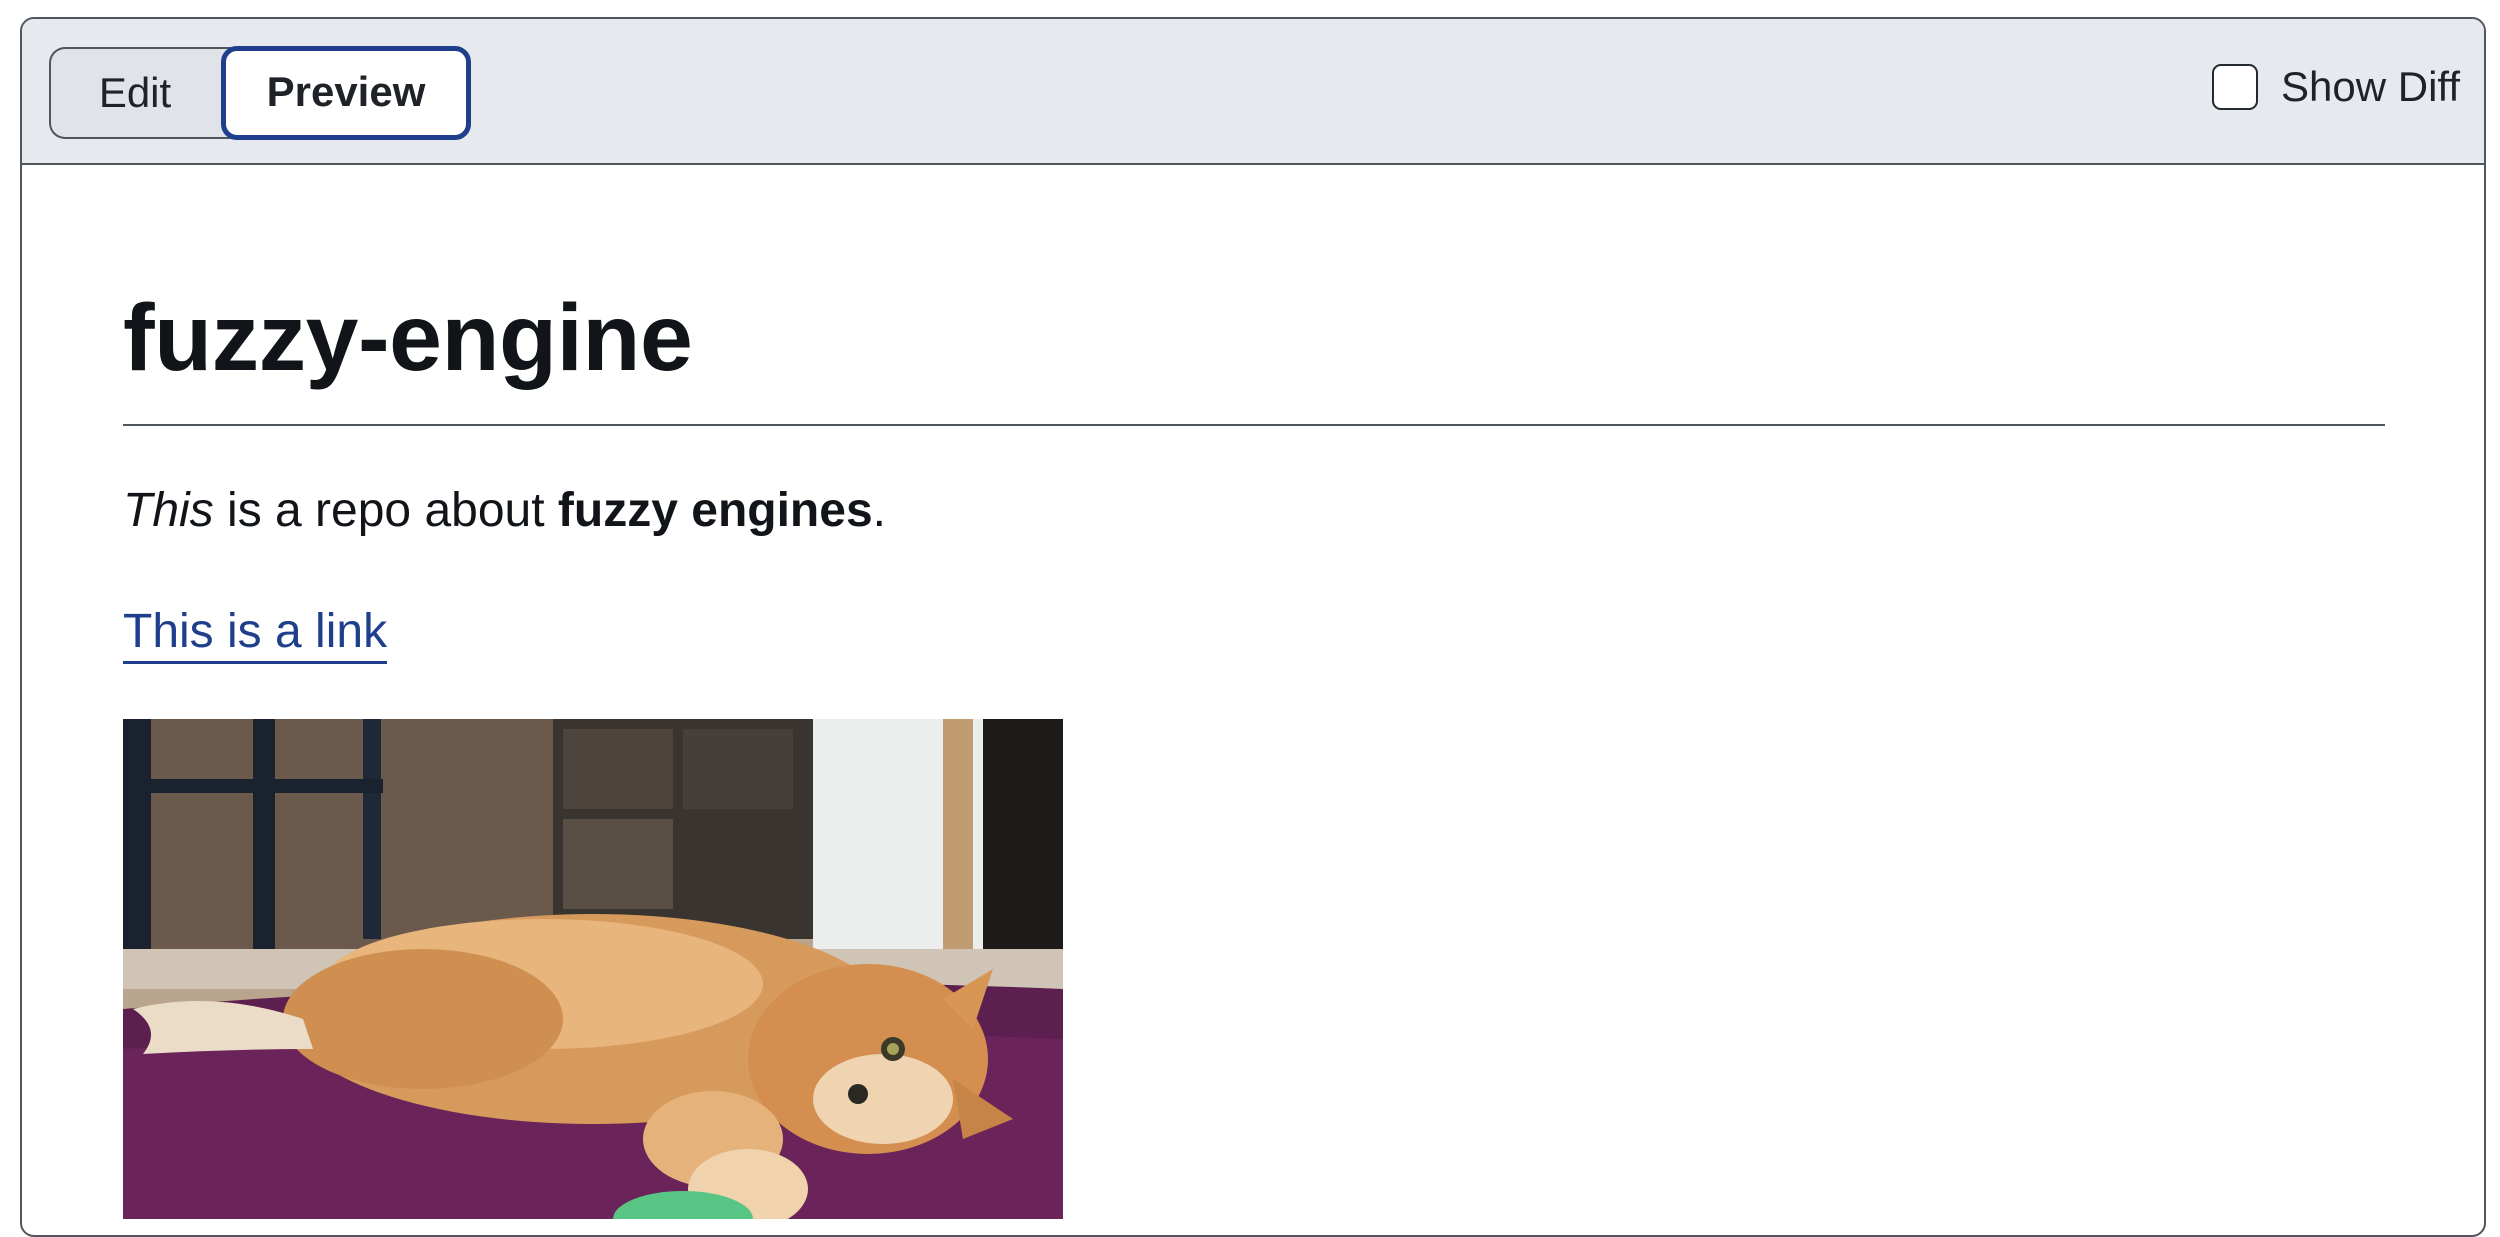 This screenshot has width=2500, height=1237. Describe the element at coordinates (715, 510) in the screenshot. I see `intro-bold: fuzzy engines` at that location.